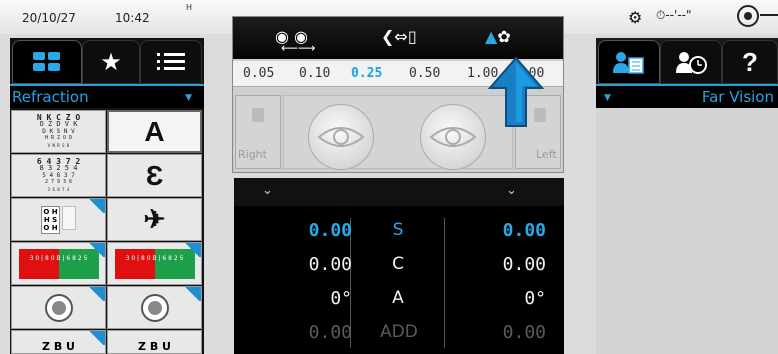  I want to click on star-icon: ★, so click(111, 62).